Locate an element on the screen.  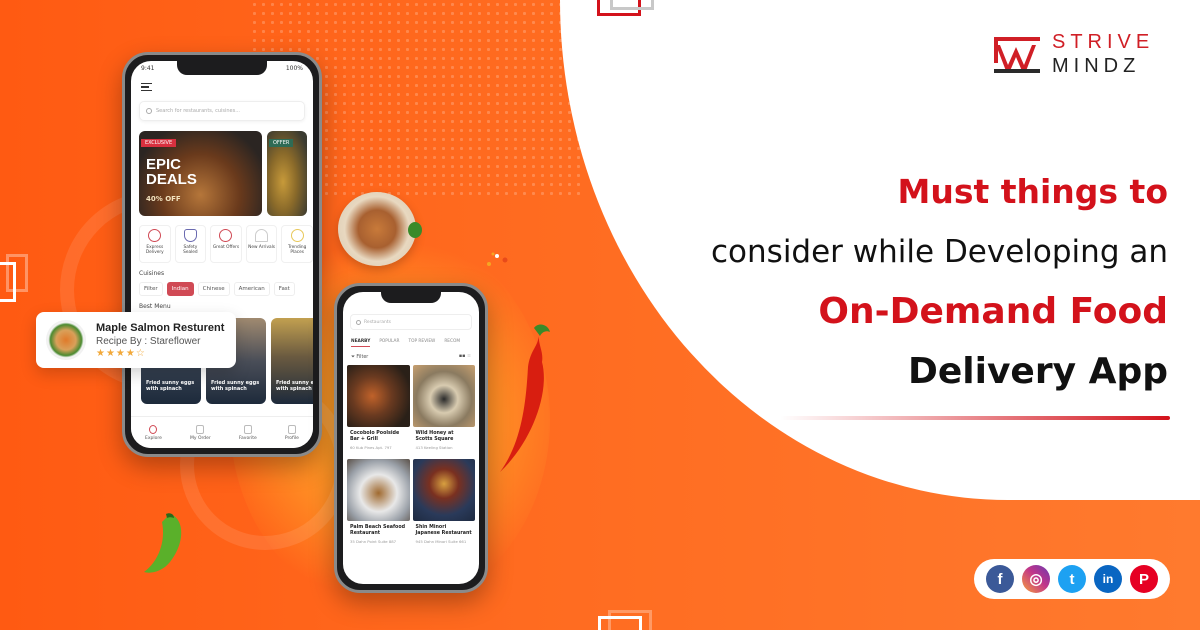
herb-leaf-image is located at coordinates (415, 230).